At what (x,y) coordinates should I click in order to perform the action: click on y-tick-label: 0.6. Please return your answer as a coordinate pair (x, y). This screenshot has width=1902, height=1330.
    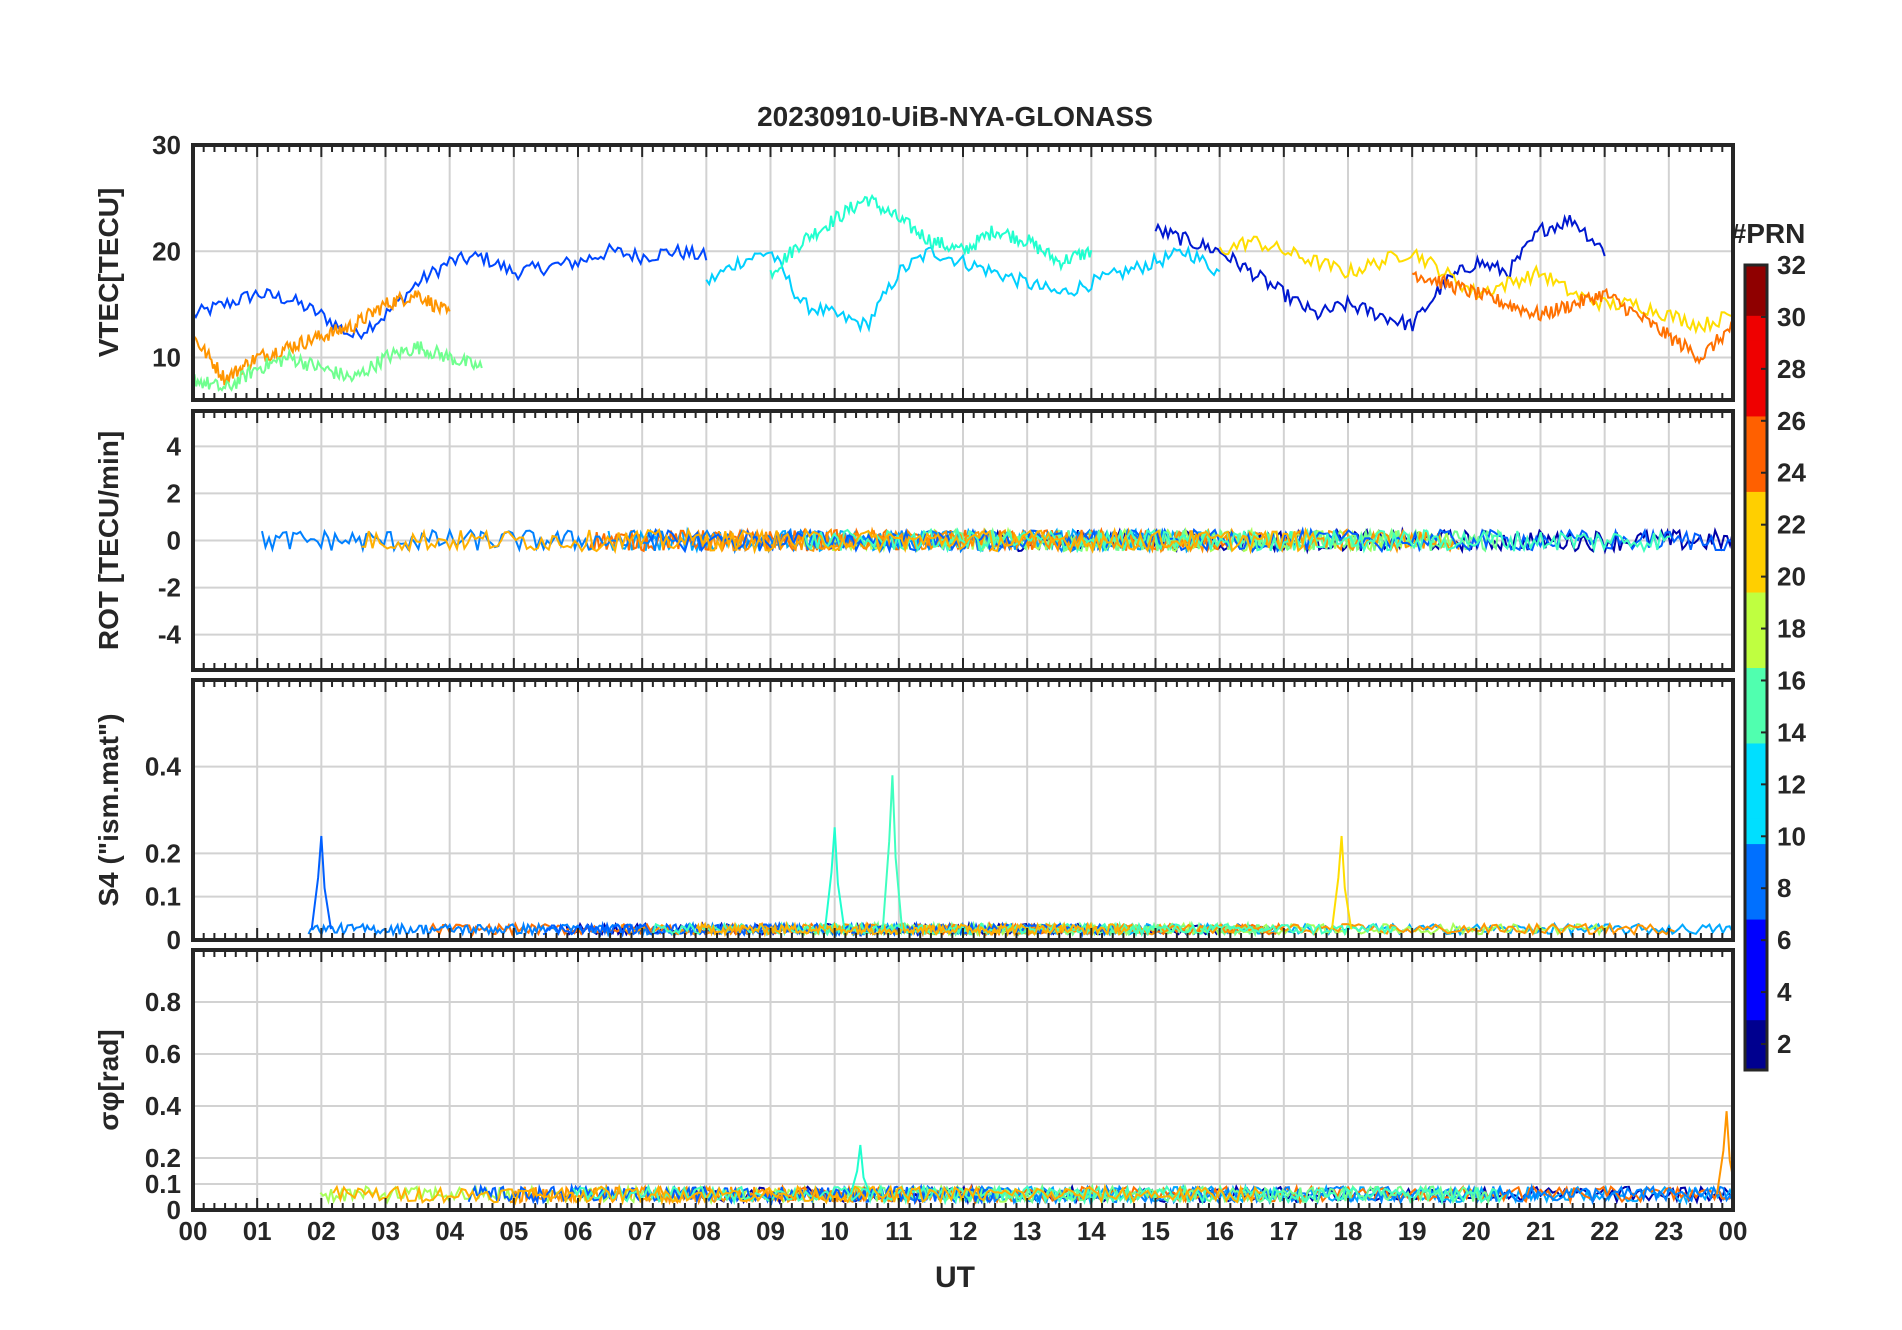
    Looking at the image, I should click on (163, 1054).